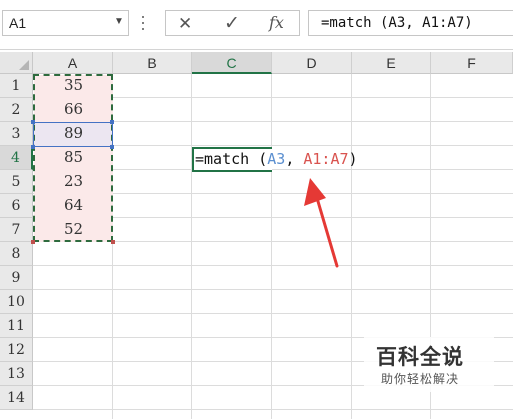 Image resolution: width=513 pixels, height=419 pixels. I want to click on arrow-shaft, so click(327, 232).